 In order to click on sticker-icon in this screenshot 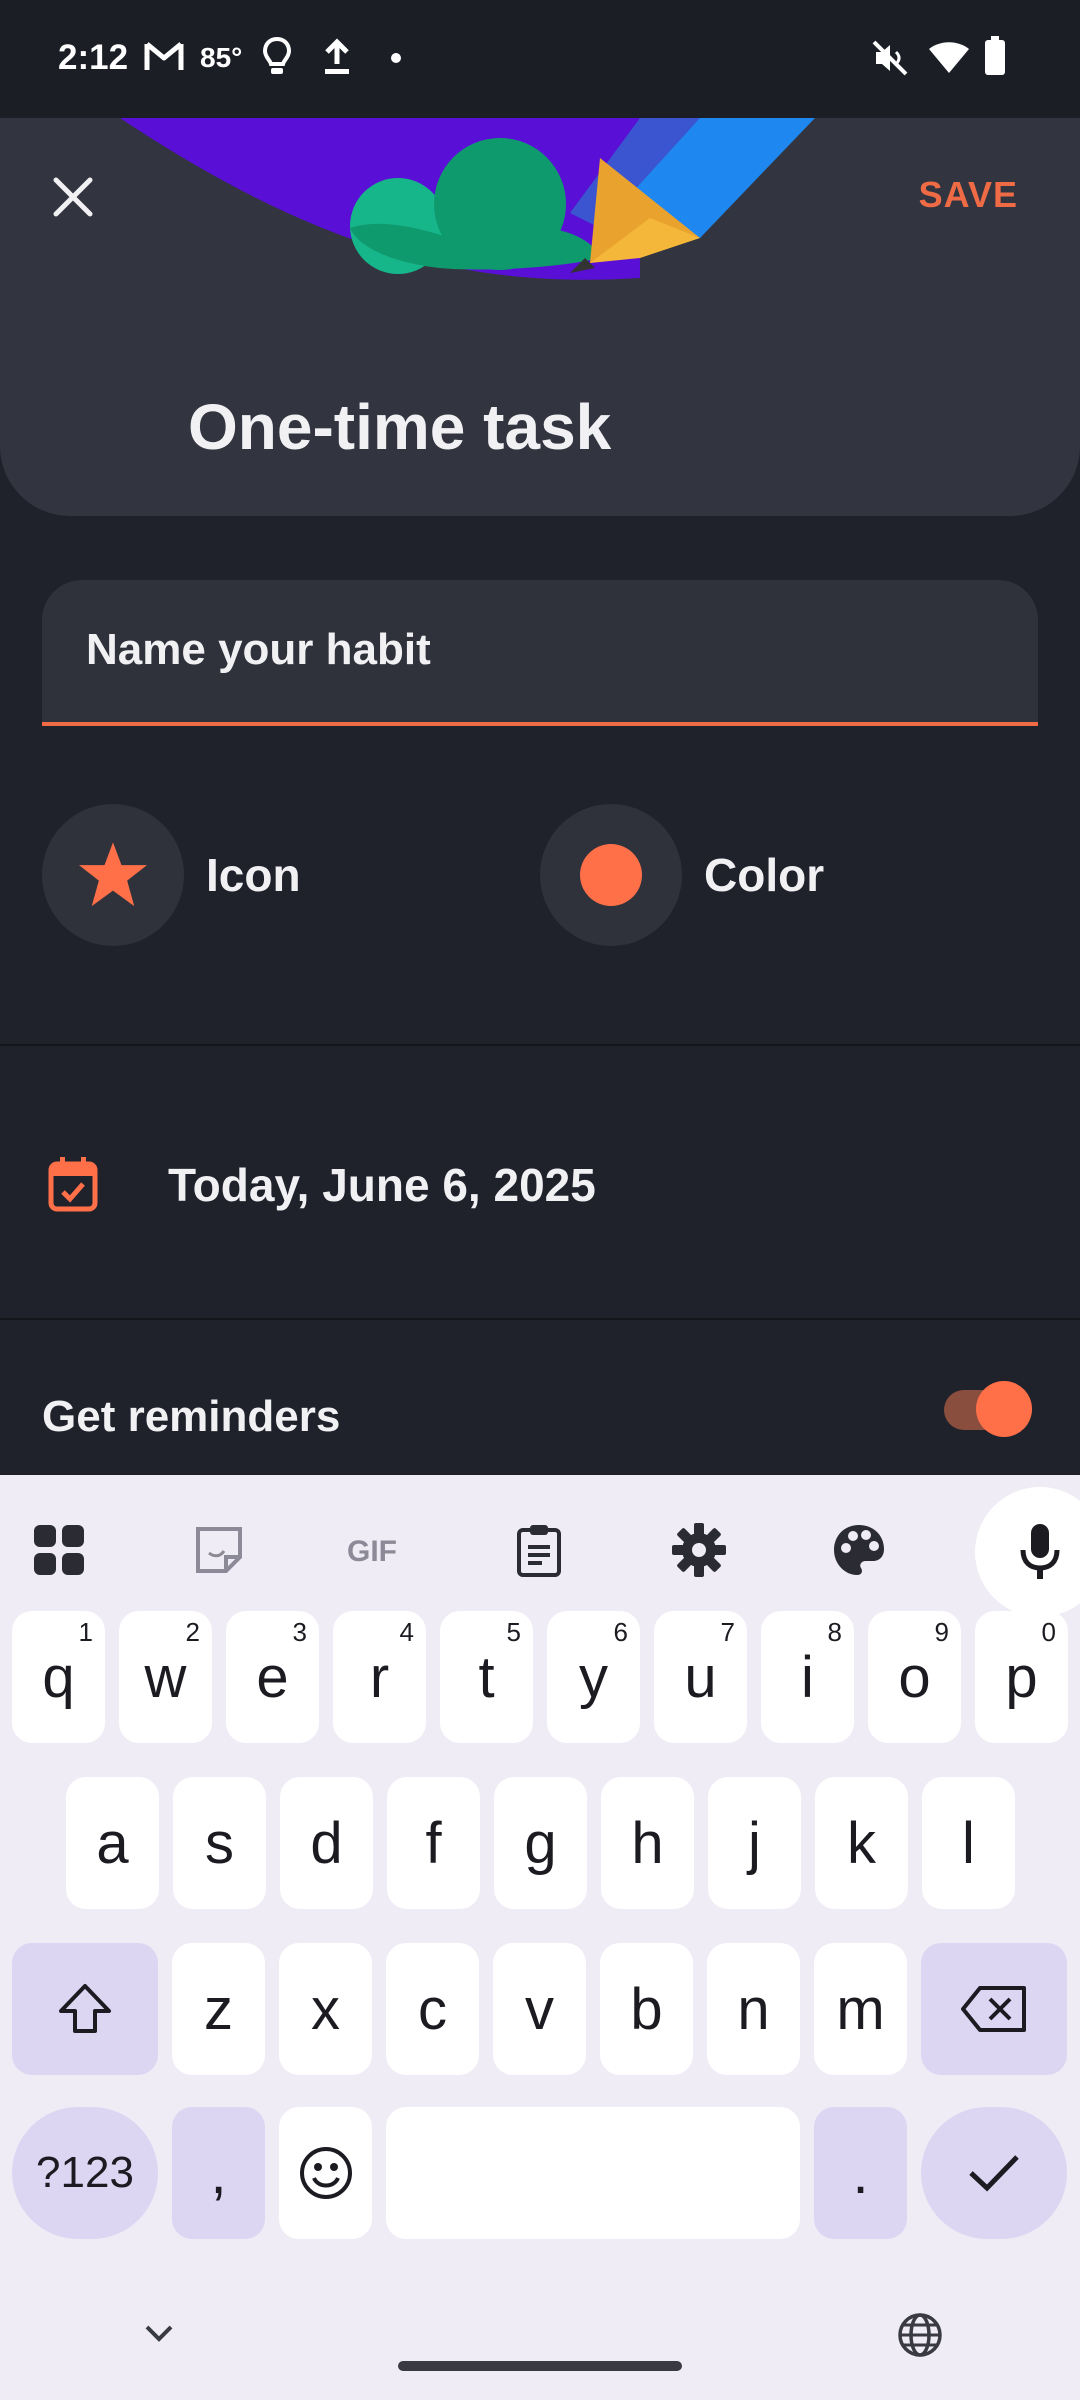, I will do `click(219, 1550)`.